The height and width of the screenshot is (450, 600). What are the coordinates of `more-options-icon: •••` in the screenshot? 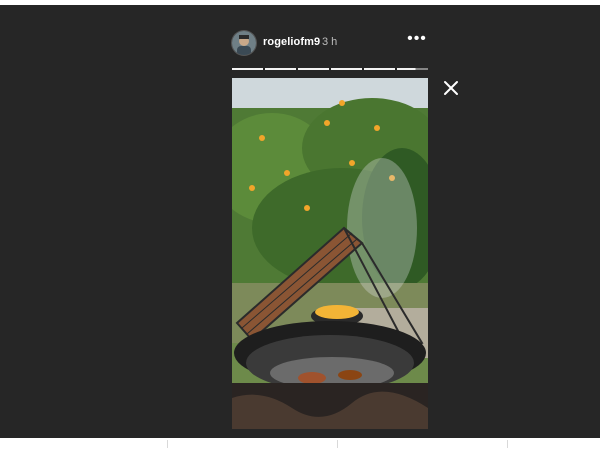 It's located at (417, 40).